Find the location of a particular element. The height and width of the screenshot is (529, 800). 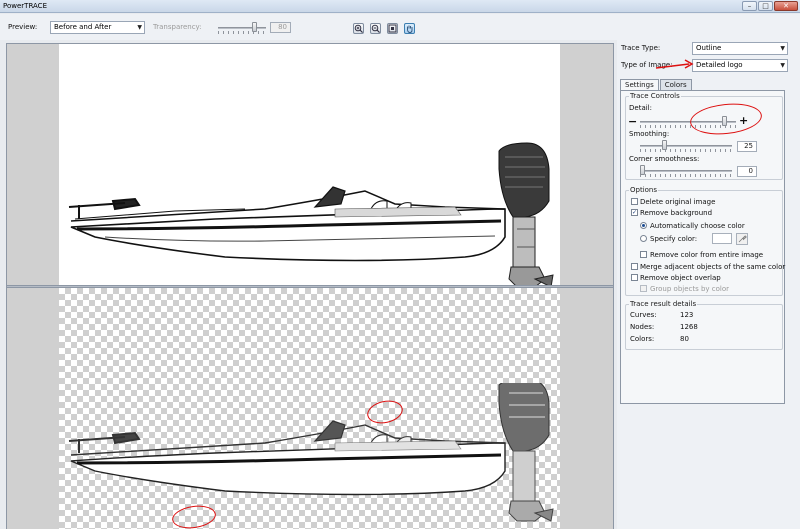

fit-to-window-button is located at coordinates (392, 28).